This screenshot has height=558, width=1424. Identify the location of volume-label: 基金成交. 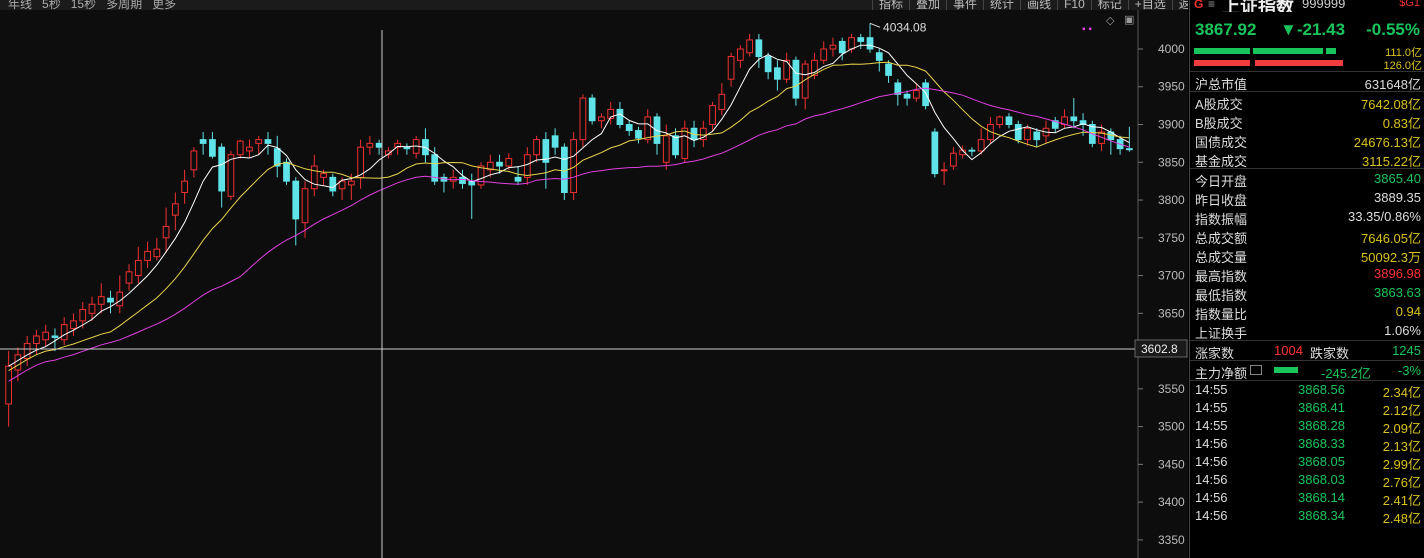
(1221, 161).